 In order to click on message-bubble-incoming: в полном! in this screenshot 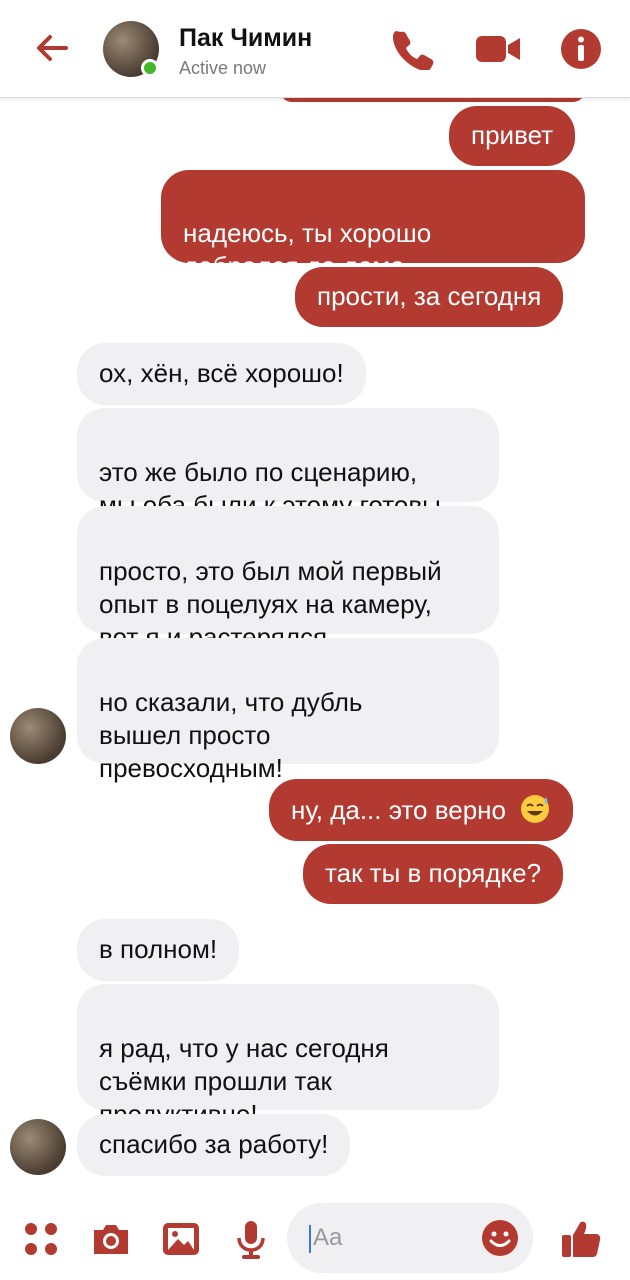, I will do `click(158, 950)`.